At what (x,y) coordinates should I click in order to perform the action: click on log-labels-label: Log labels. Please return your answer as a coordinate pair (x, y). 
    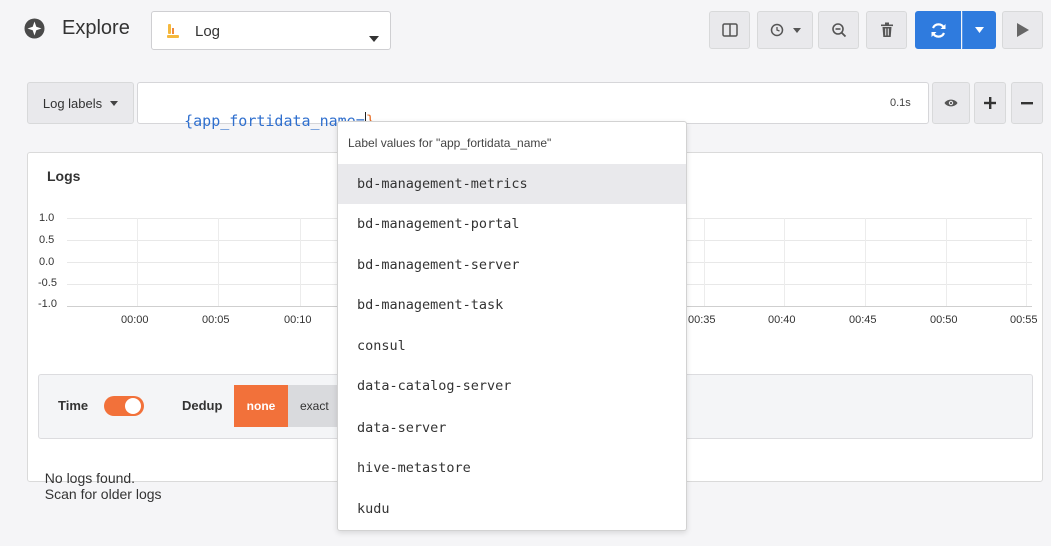
    Looking at the image, I should click on (72, 103).